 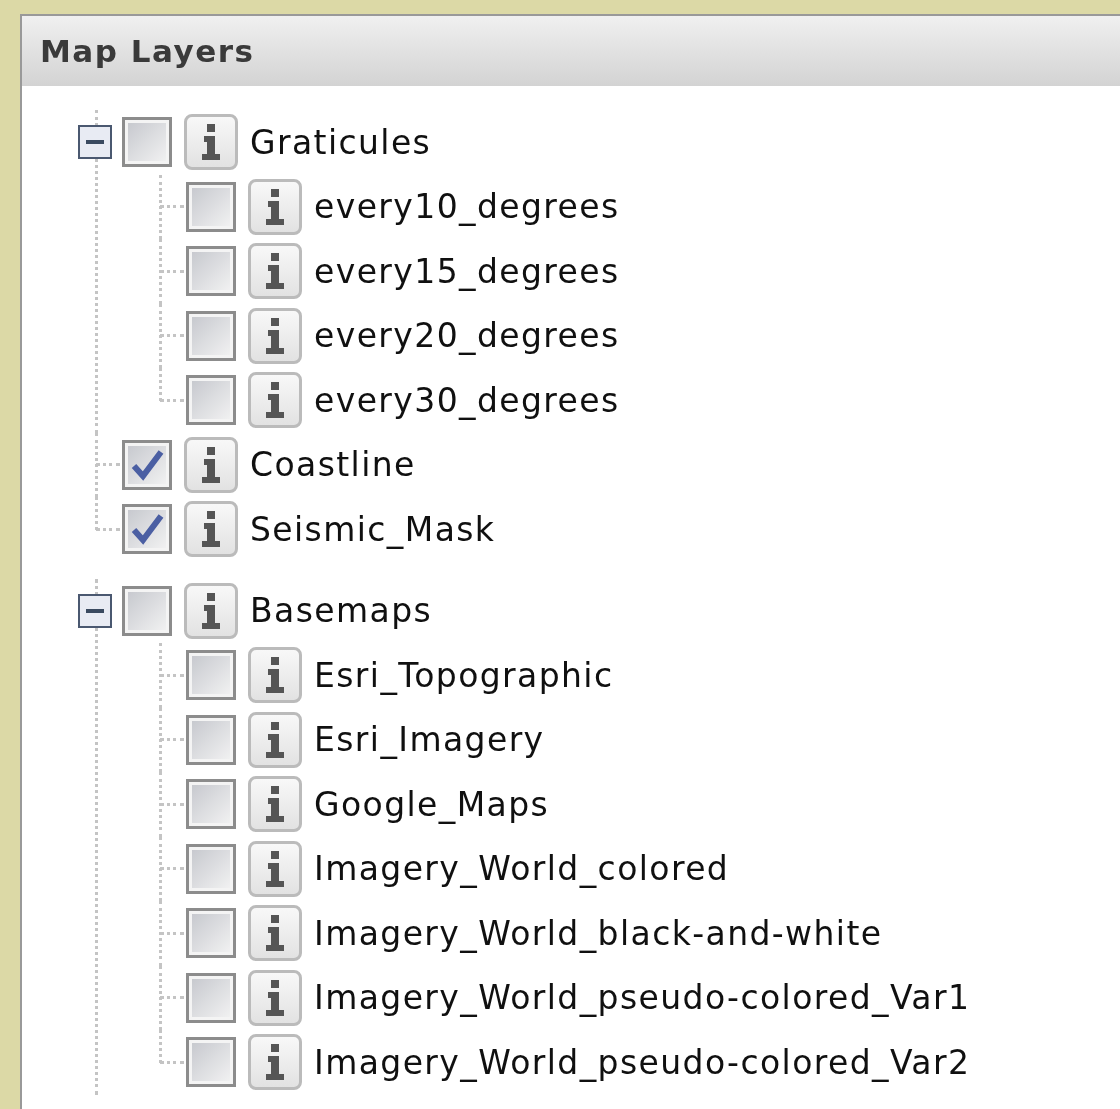 What do you see at coordinates (341, 142) in the screenshot?
I see `layer-name: Graticules` at bounding box center [341, 142].